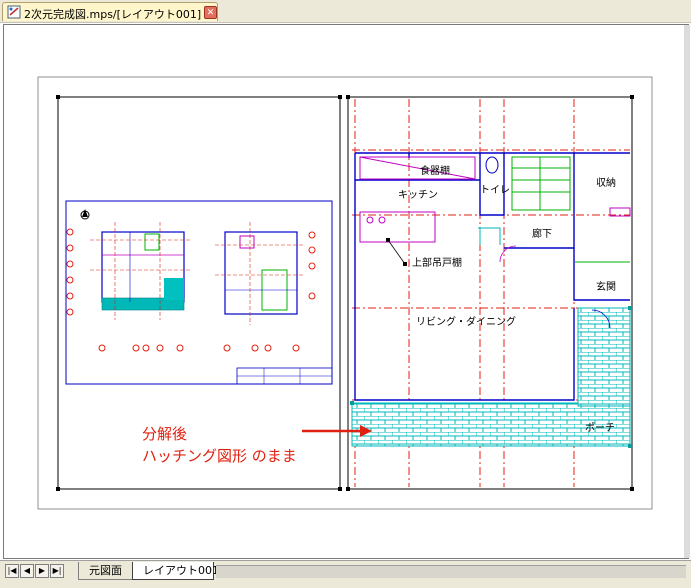  I want to click on mini-drawing-frame, so click(199, 292).